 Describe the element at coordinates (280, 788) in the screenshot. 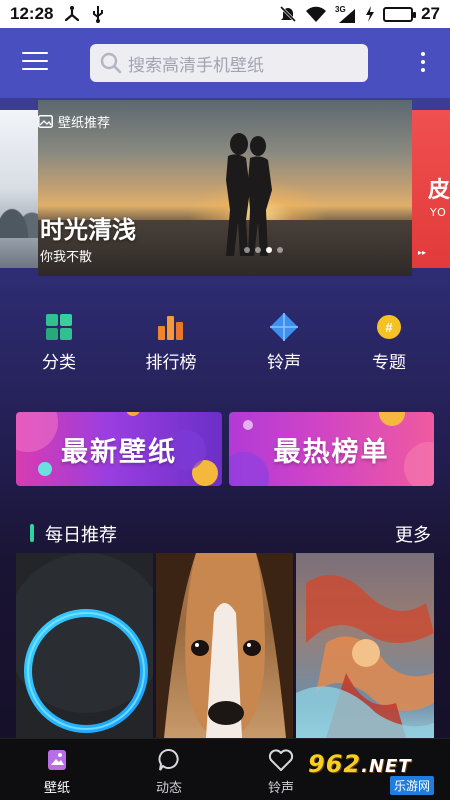

I see `bottom-nav-label: 铃声` at that location.